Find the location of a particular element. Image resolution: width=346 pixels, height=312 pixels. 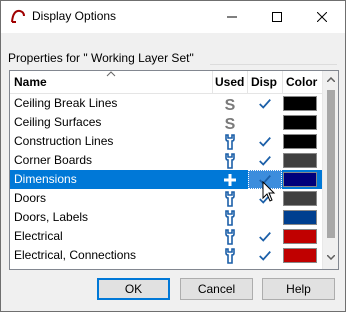

minimize-button is located at coordinates (232, 17).